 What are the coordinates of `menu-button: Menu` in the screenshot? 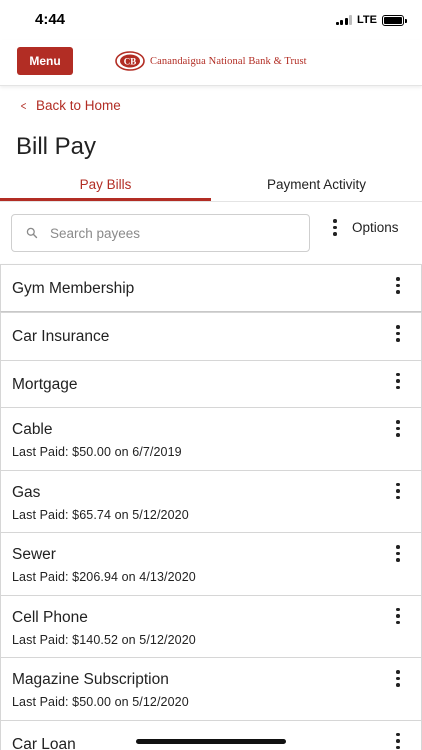 It's located at (45, 61).